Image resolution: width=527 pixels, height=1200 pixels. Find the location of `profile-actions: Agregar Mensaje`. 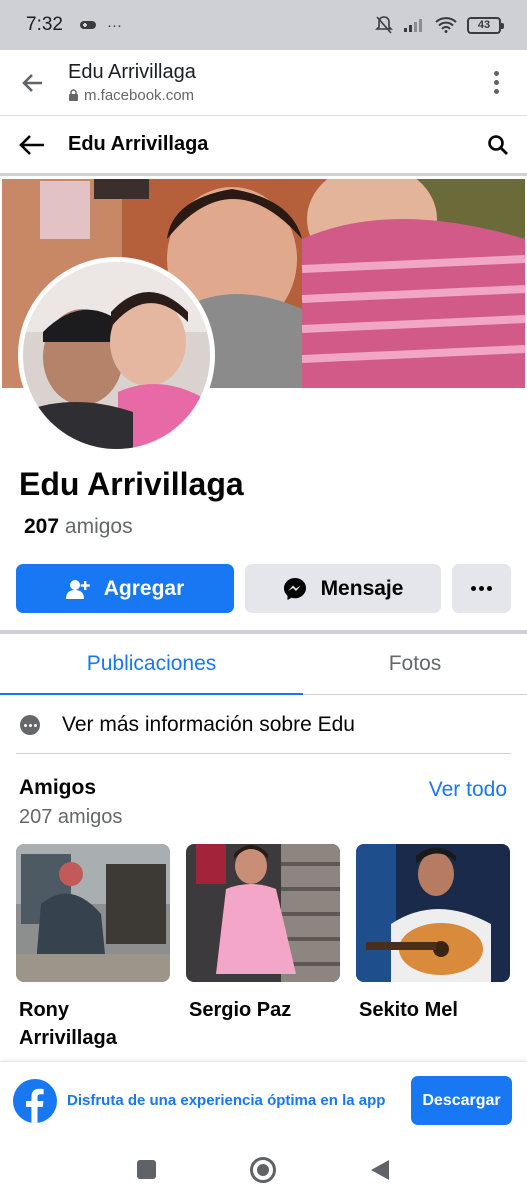

profile-actions: Agregar Mensaje is located at coordinates (263, 588).